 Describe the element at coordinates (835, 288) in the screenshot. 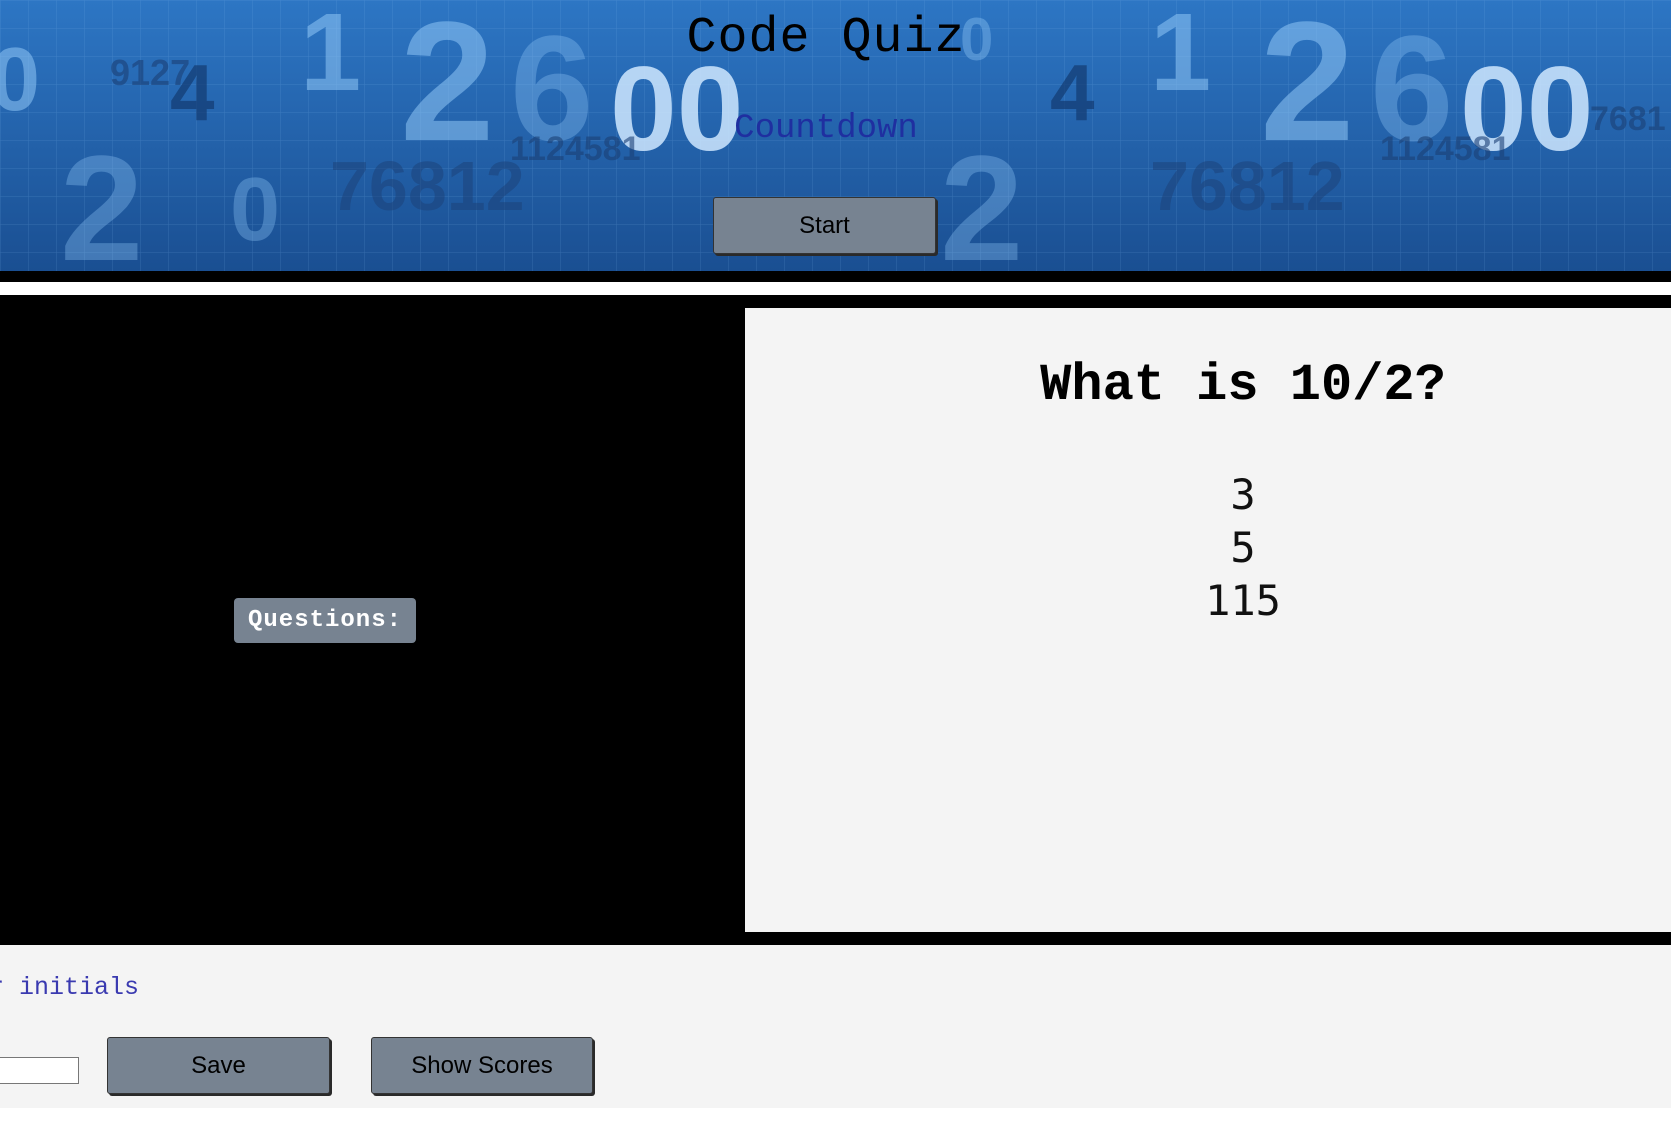

I see `section-divider` at that location.